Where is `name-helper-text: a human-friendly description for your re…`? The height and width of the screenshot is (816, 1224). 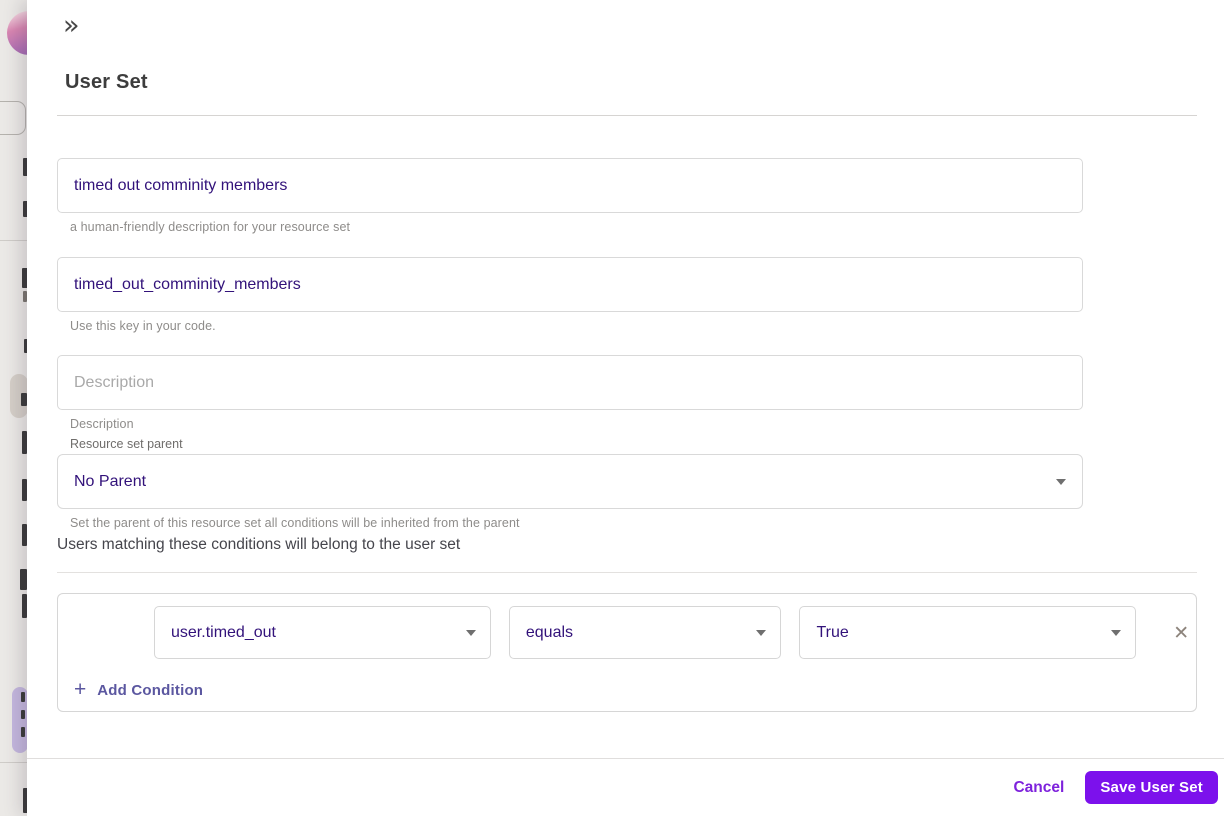 name-helper-text: a human-friendly description for your re… is located at coordinates (210, 227).